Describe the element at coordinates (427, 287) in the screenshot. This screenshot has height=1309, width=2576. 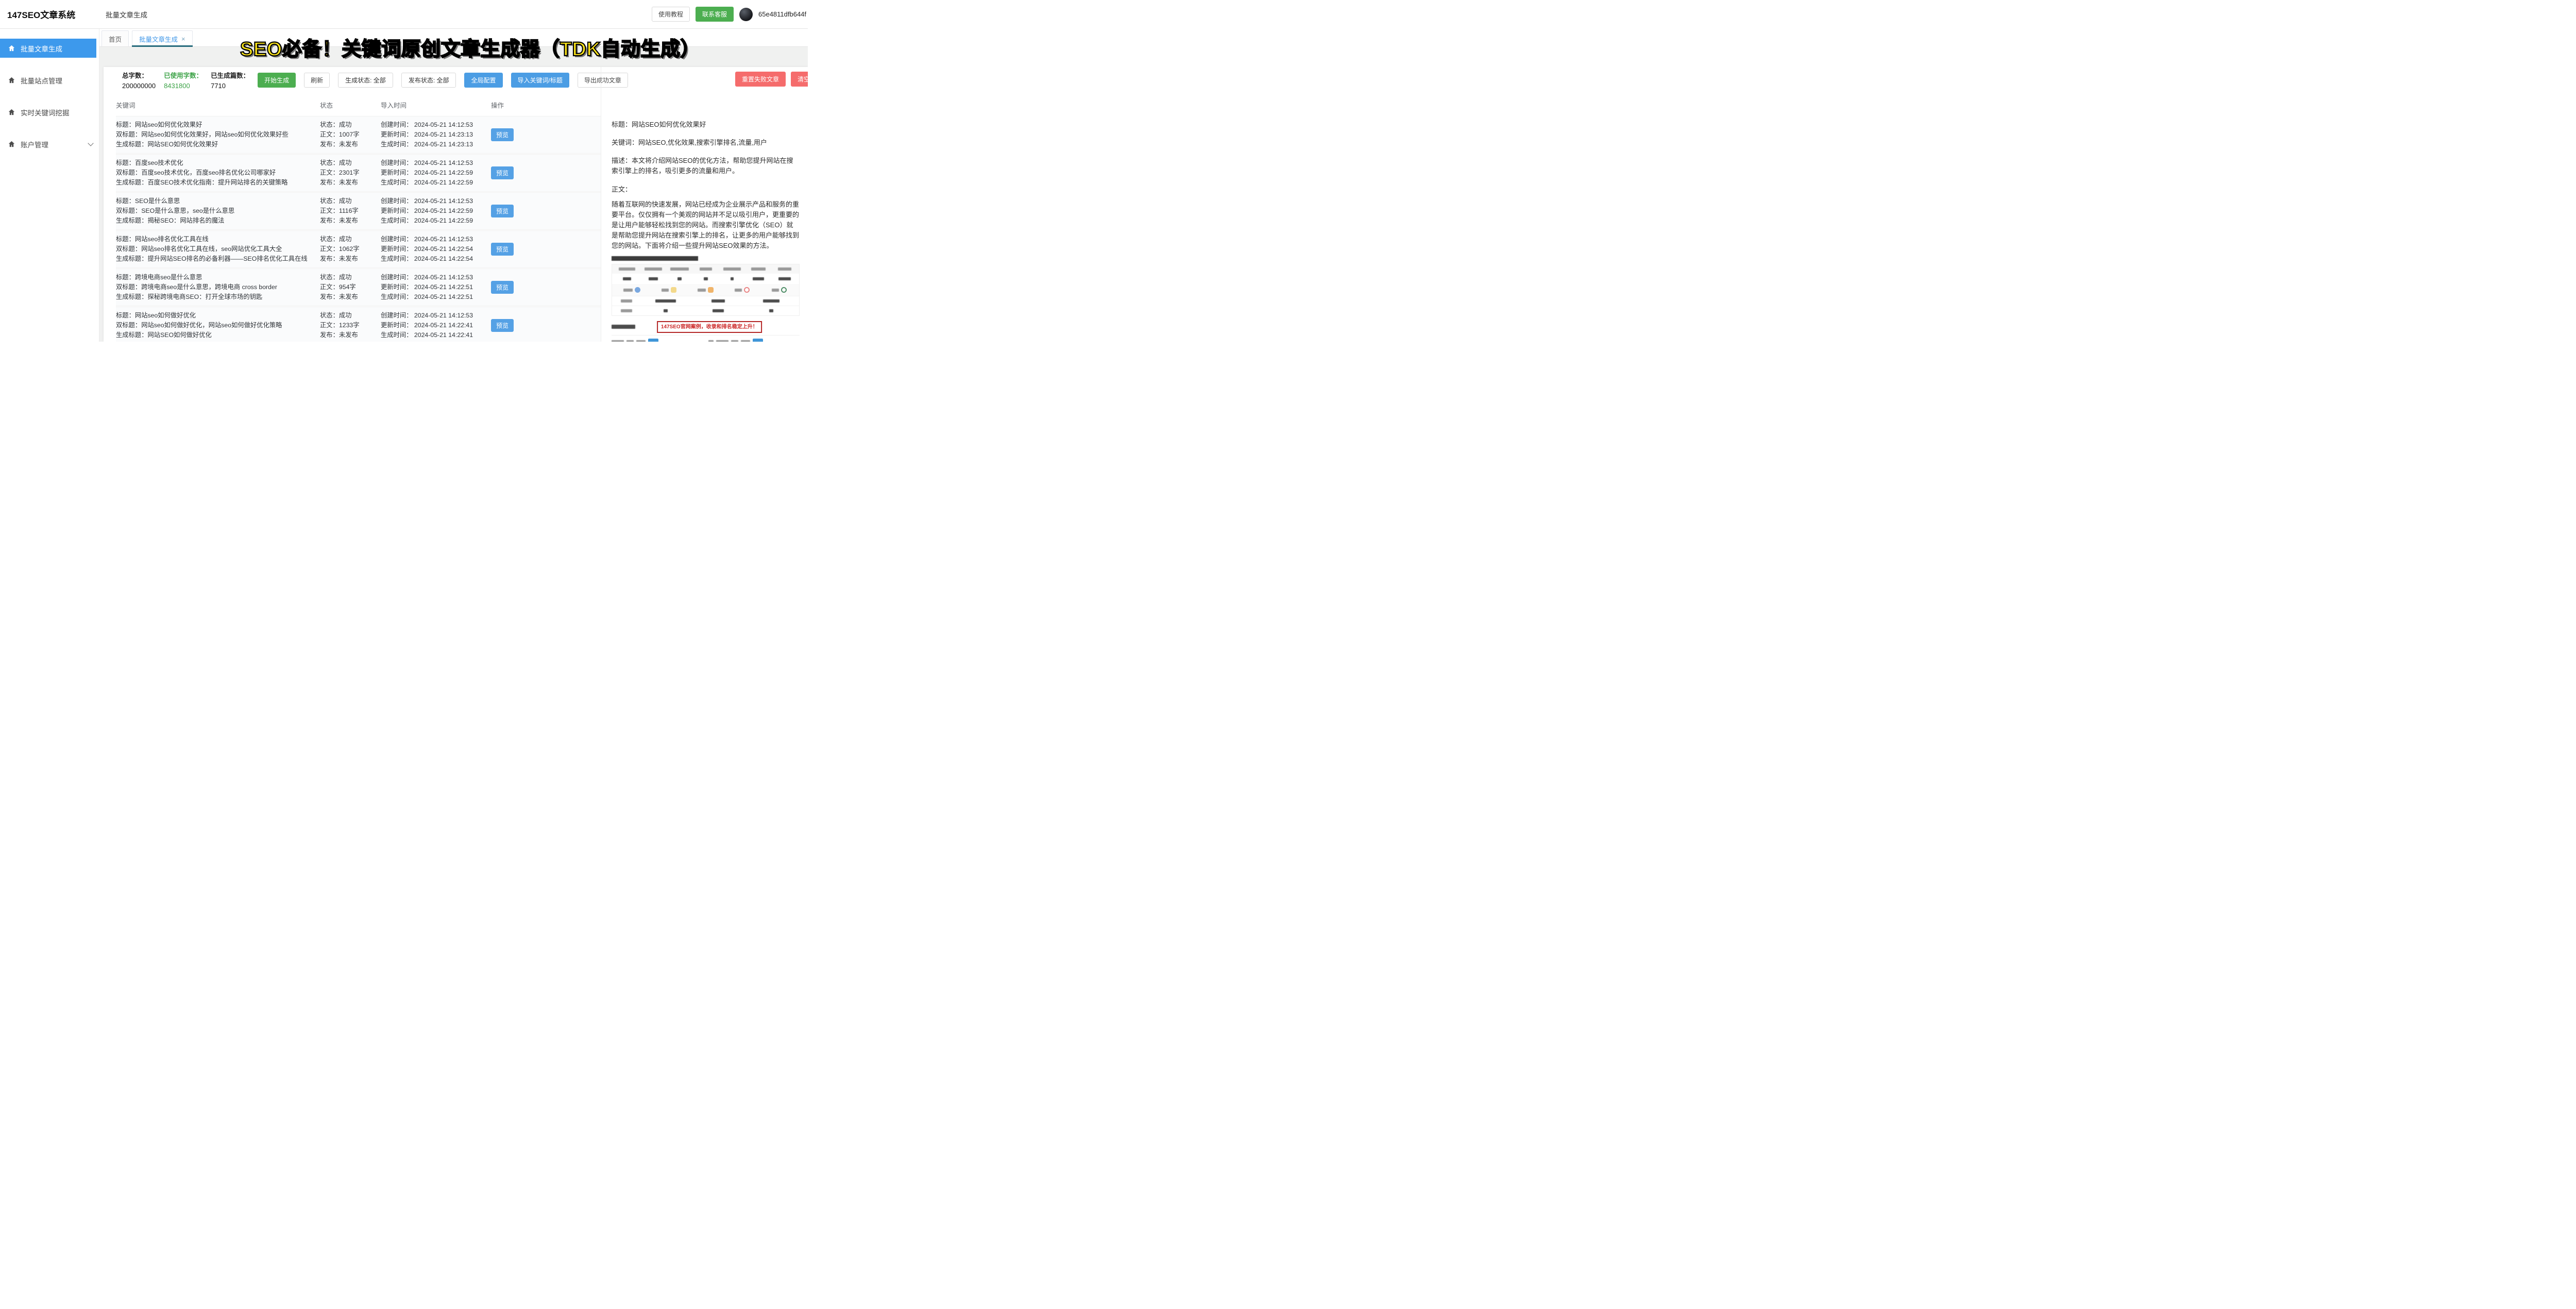
I see `row-updated: 更新时间： 2024-05-21 14:22:51` at that location.